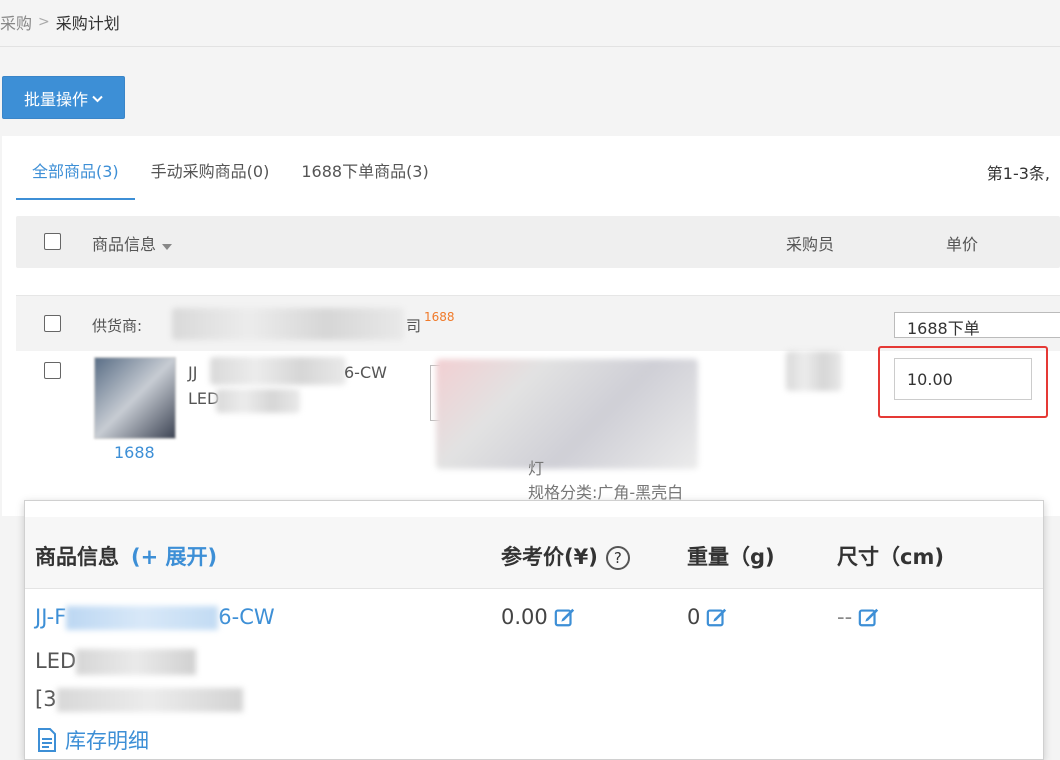  Describe the element at coordinates (210, 174) in the screenshot. I see `tab-manual-purchase: 手动采购商品(0)` at that location.